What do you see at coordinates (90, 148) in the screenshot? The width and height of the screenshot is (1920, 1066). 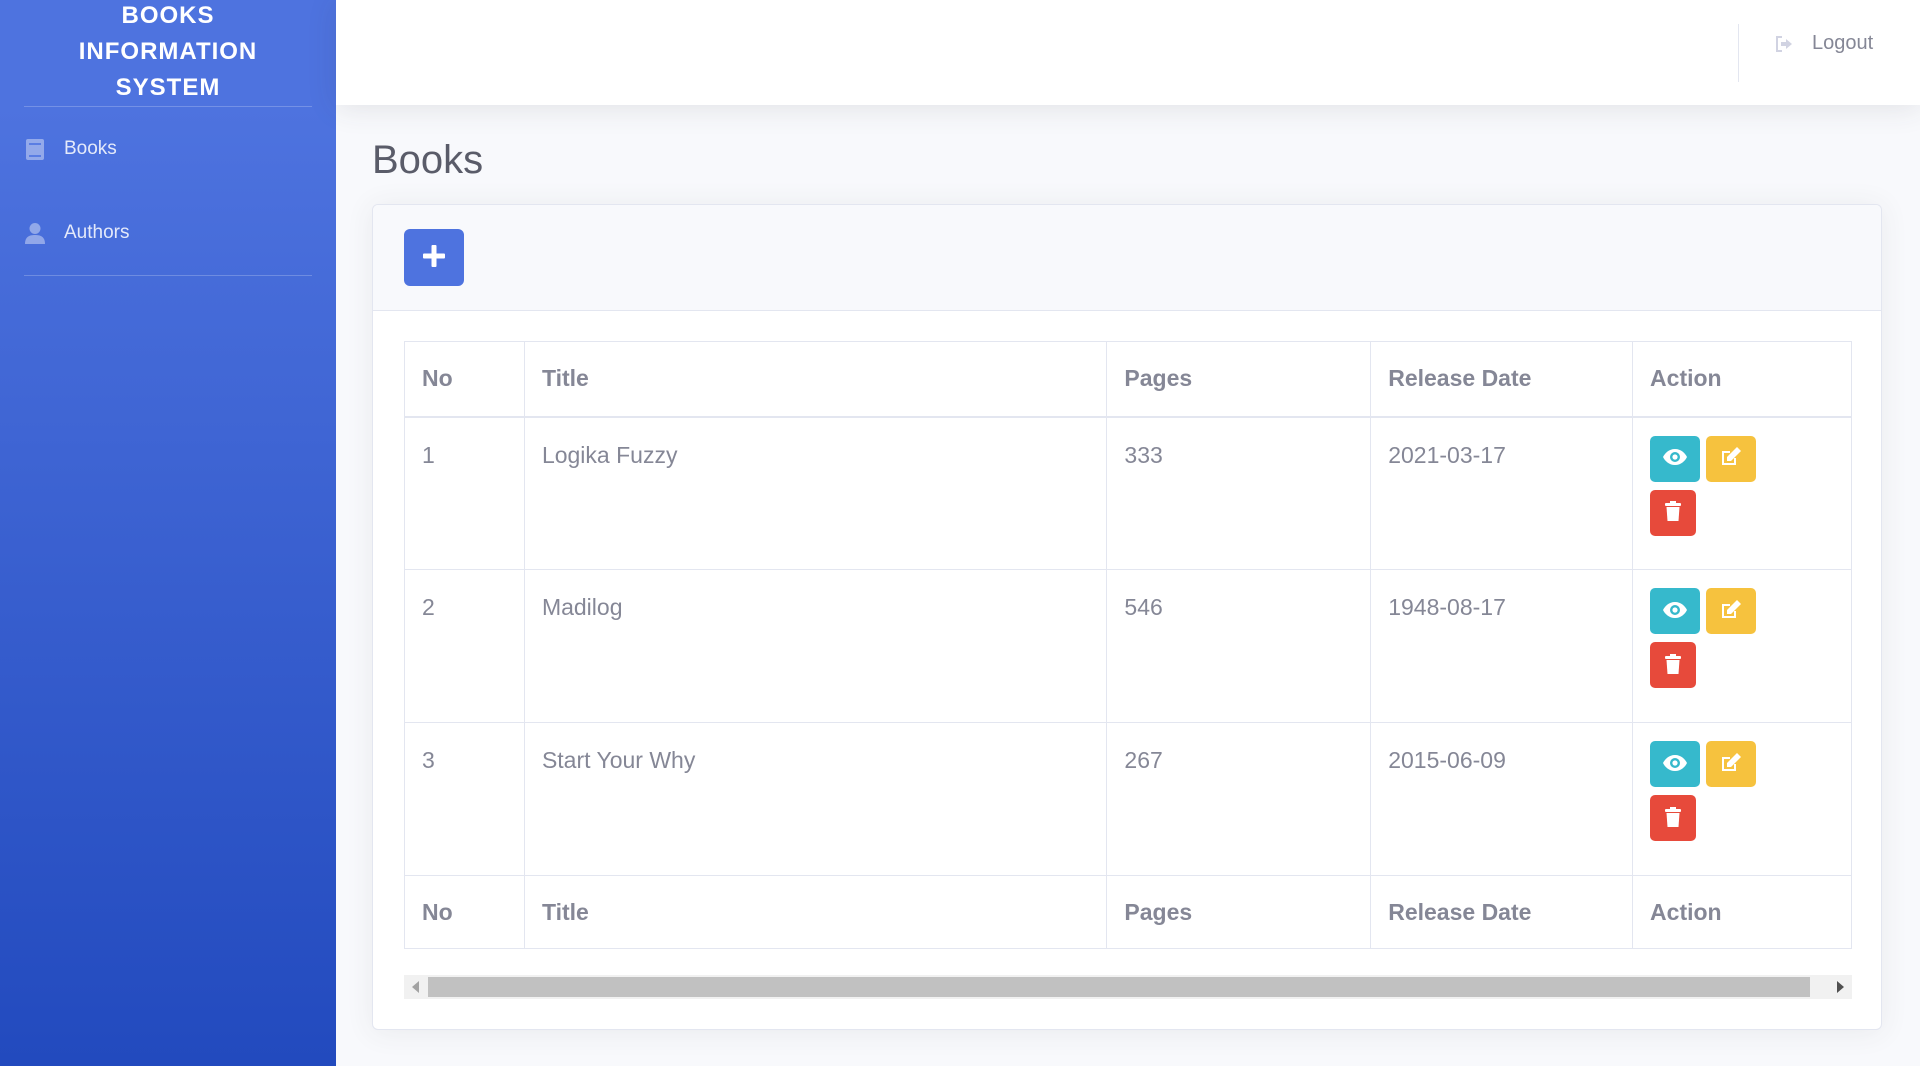 I see `sidebar-item-label: Books` at bounding box center [90, 148].